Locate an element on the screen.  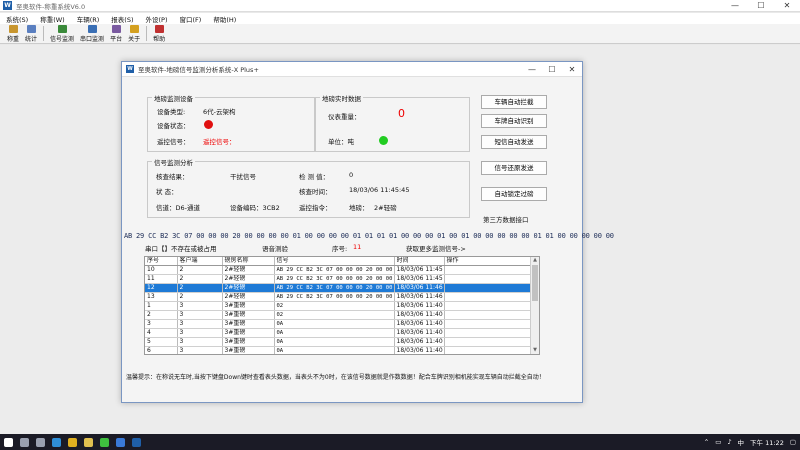
plate-recognition-button: 车牌自动识别 is located at coordinates (514, 121).